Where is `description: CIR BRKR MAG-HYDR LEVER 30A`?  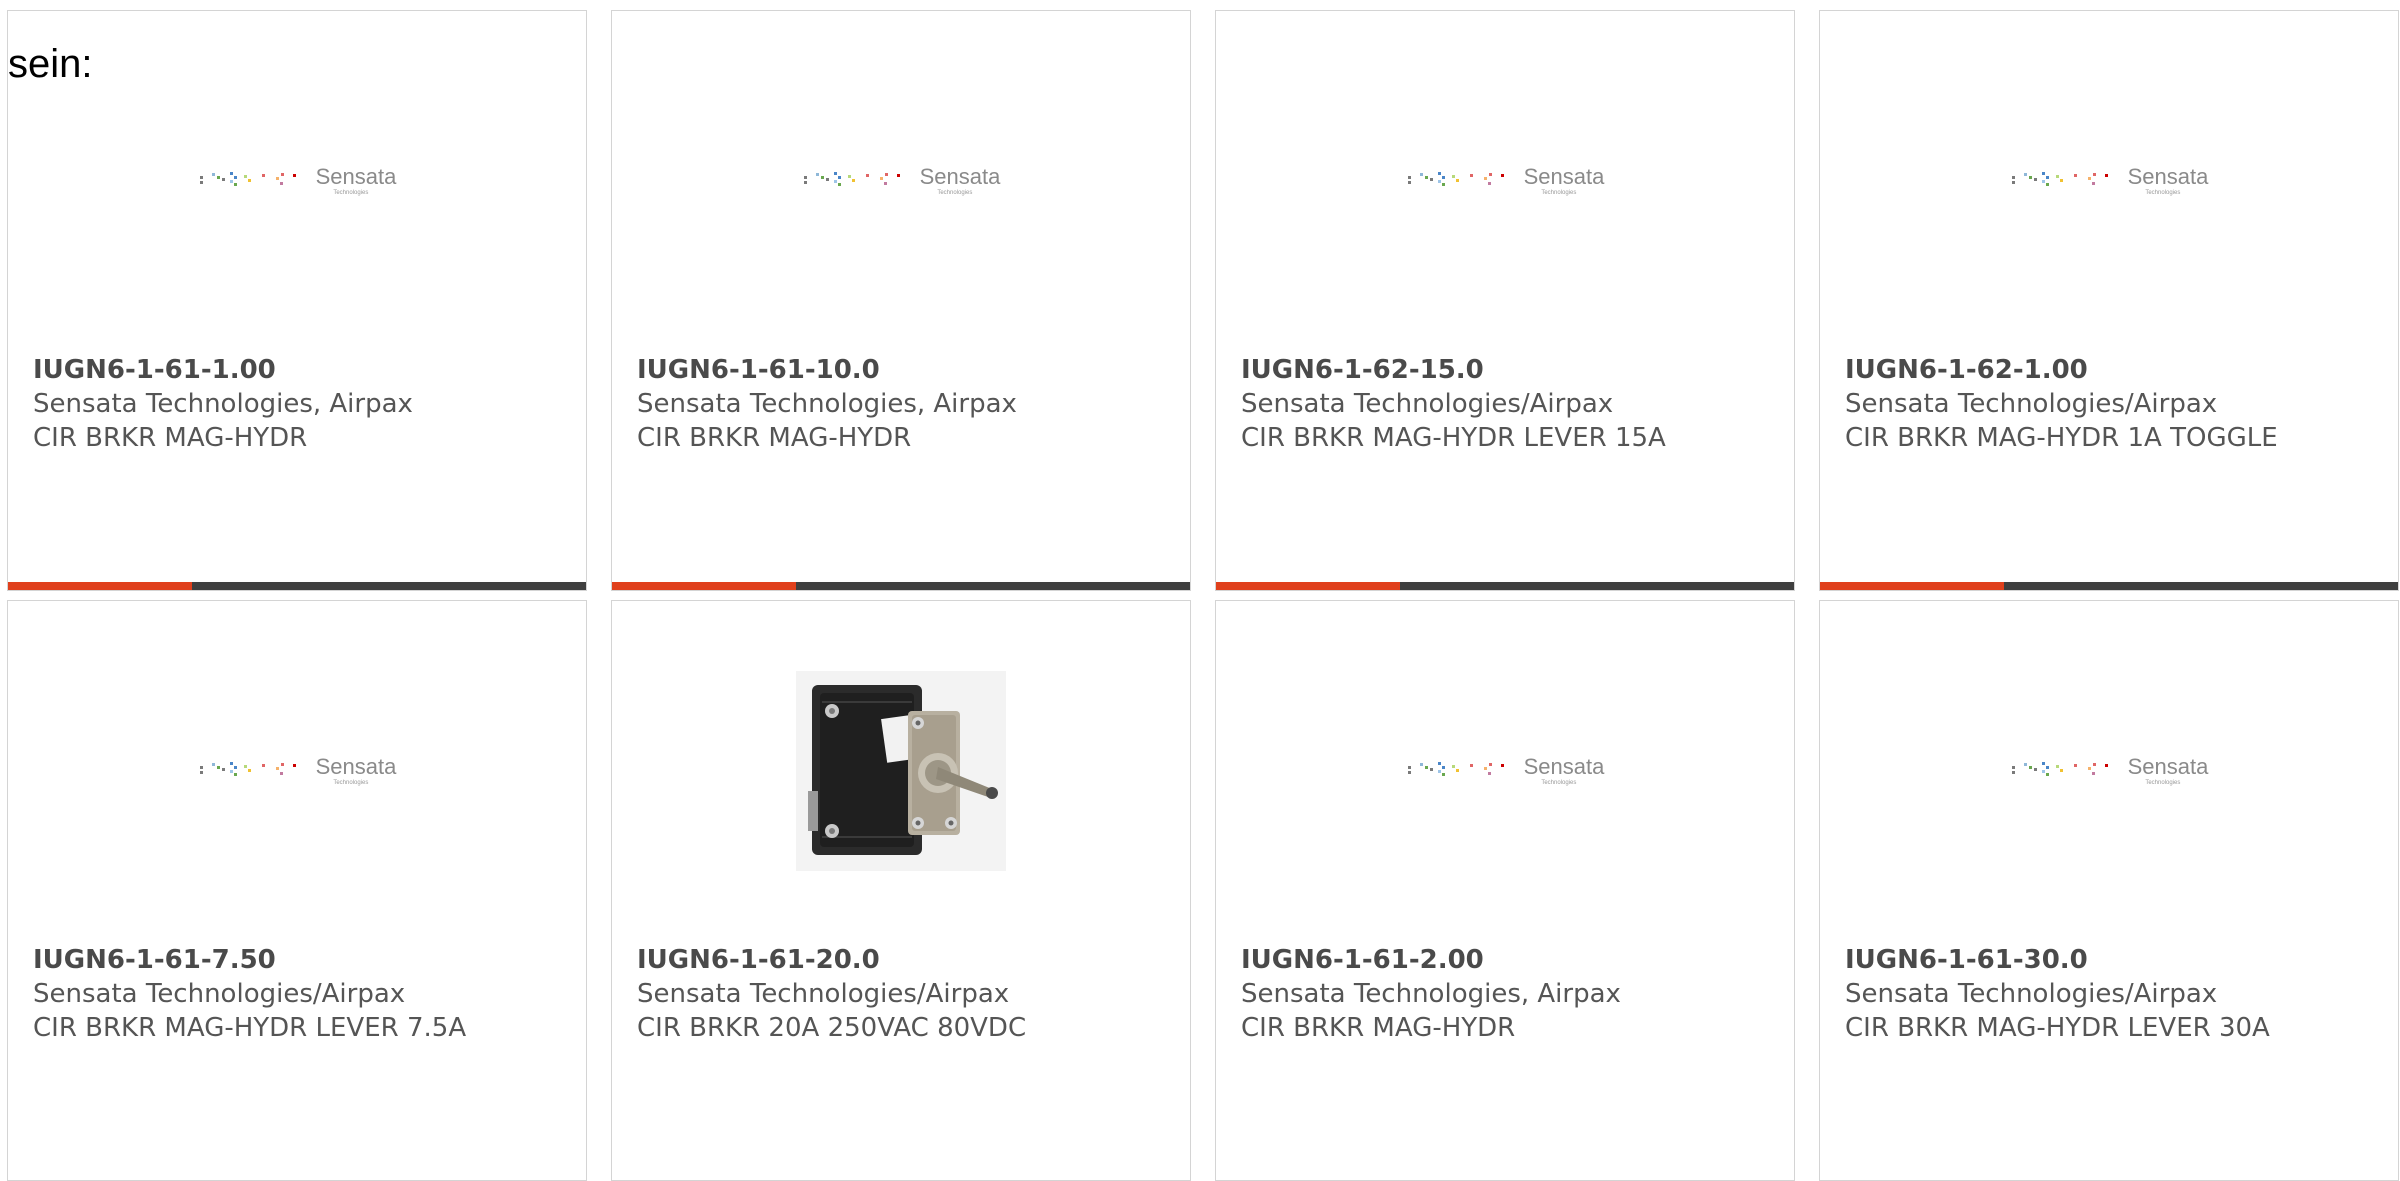
description: CIR BRKR MAG-HYDR LEVER 30A is located at coordinates (2057, 1028).